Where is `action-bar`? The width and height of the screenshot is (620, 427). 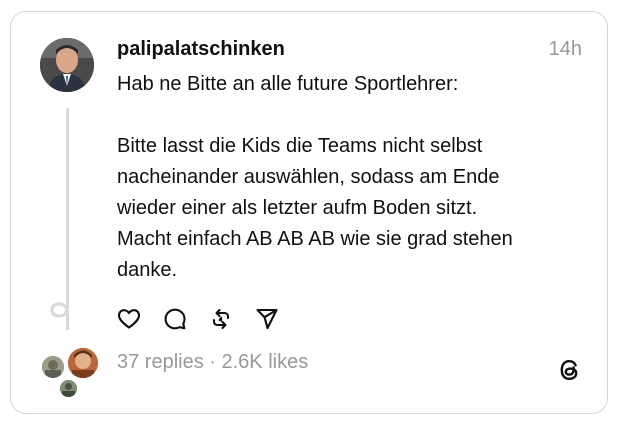
action-bar is located at coordinates (208, 319).